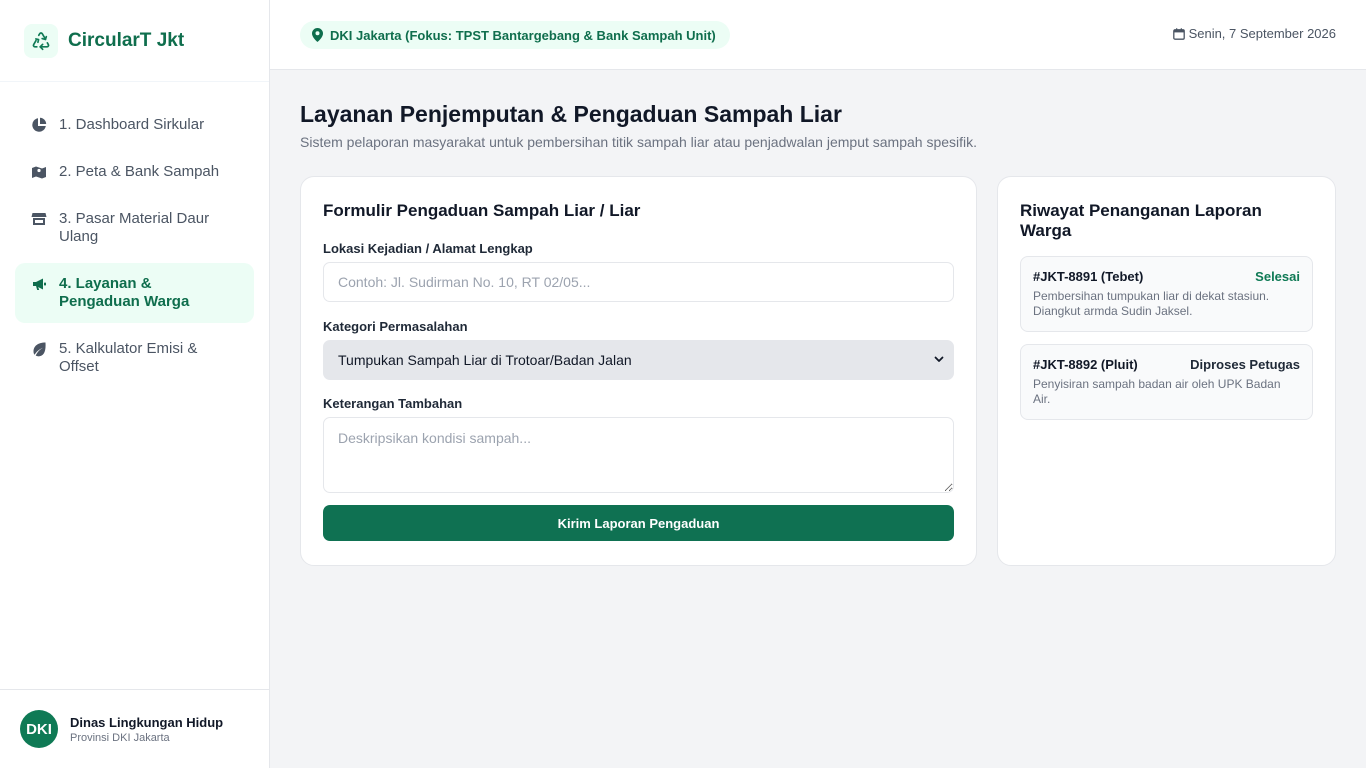 Image resolution: width=1366 pixels, height=768 pixels. Describe the element at coordinates (1085, 364) in the screenshot. I see `report-id: #JKT-8892 (Pluit)` at that location.